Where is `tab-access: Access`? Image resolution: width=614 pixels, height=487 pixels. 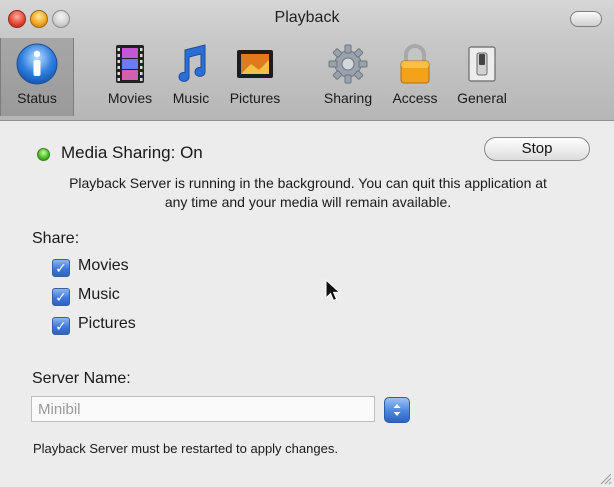
tab-access: Access is located at coordinates (415, 77).